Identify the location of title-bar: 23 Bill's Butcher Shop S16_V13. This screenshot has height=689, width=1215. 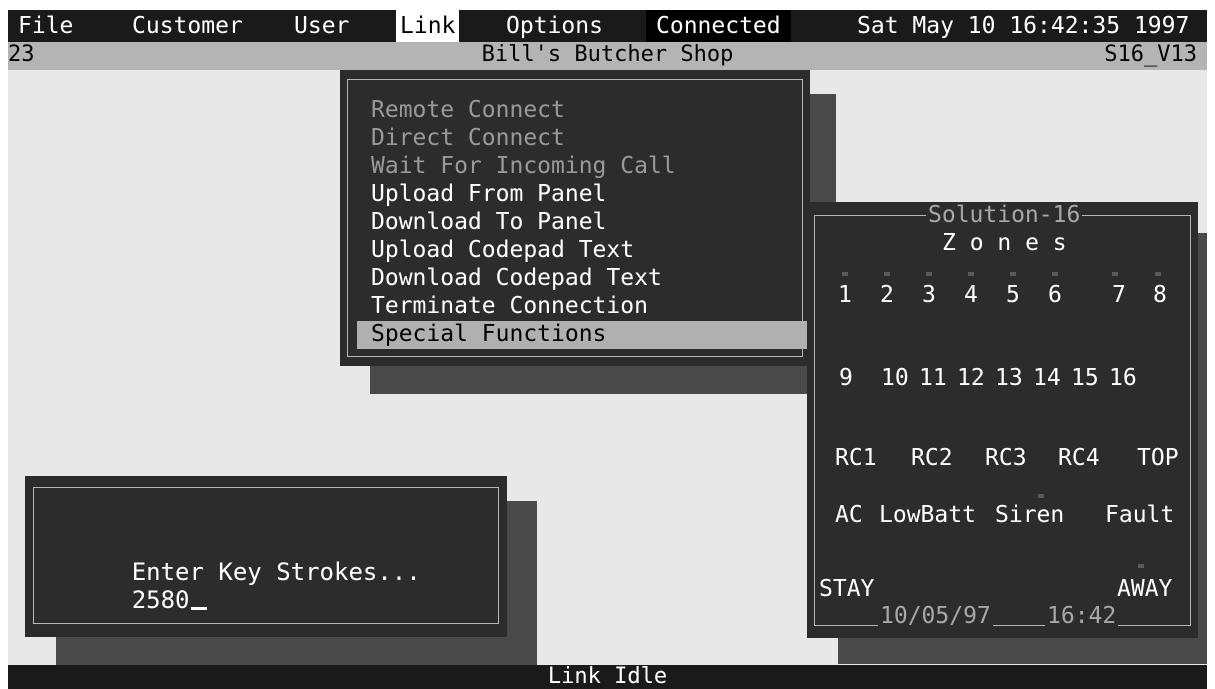
(607, 56).